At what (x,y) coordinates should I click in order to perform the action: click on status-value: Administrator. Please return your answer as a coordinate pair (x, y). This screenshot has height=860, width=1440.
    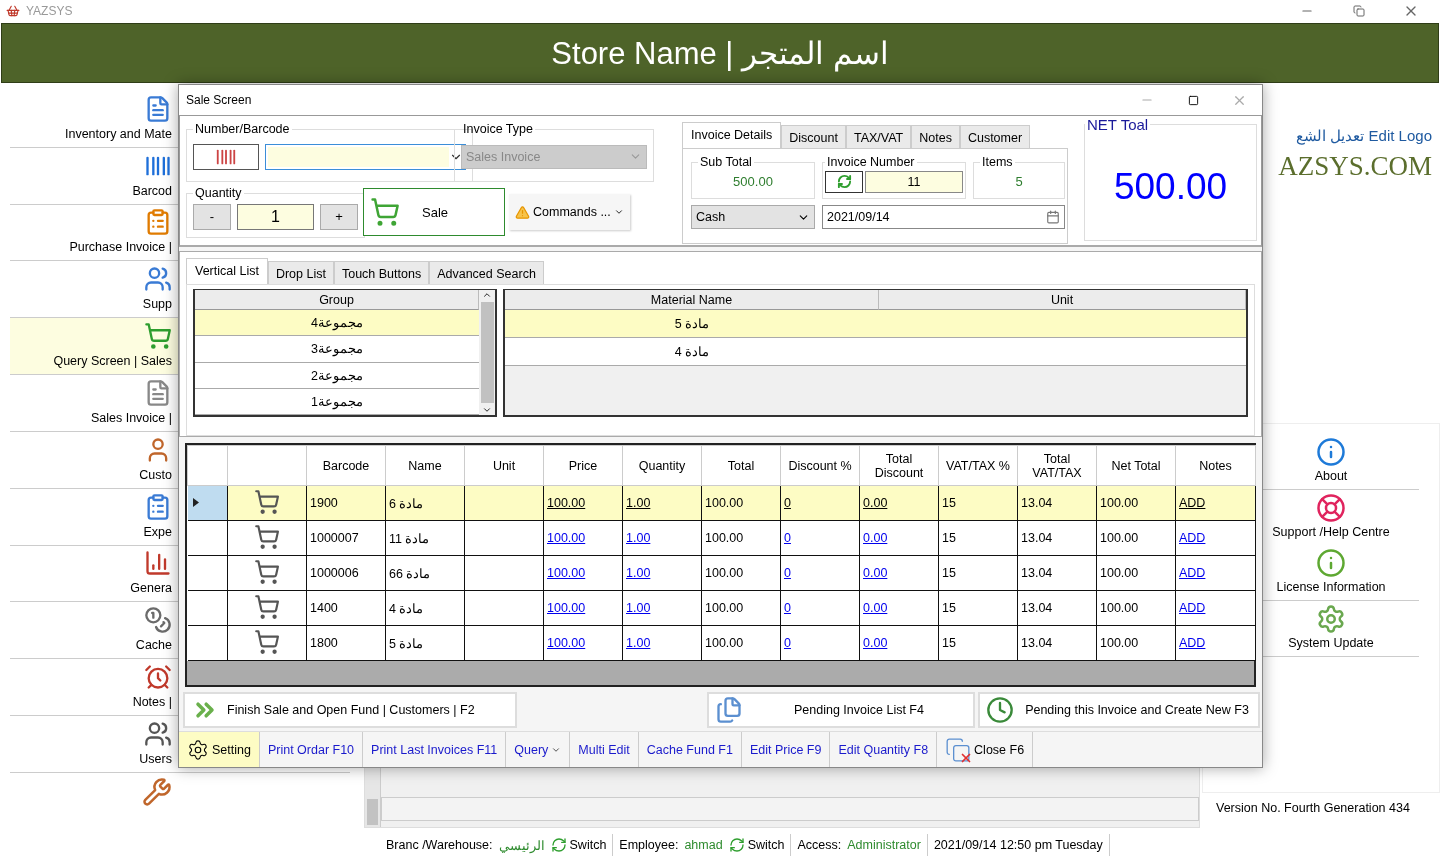
    Looking at the image, I should click on (884, 845).